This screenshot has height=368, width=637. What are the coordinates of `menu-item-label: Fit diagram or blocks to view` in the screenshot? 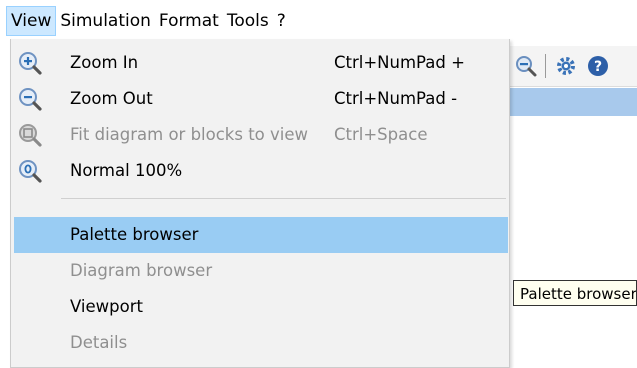 It's located at (189, 134).